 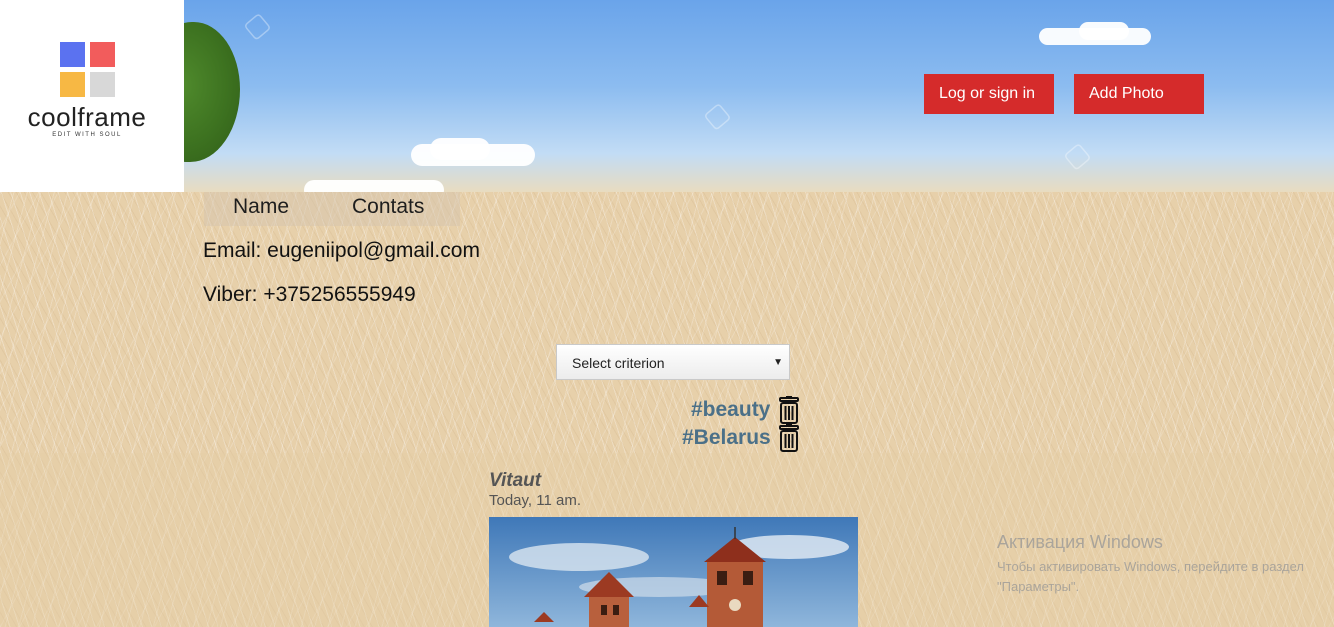 What do you see at coordinates (87, 135) in the screenshot?
I see `logo-tagline: EDIT WITH SOUL` at bounding box center [87, 135].